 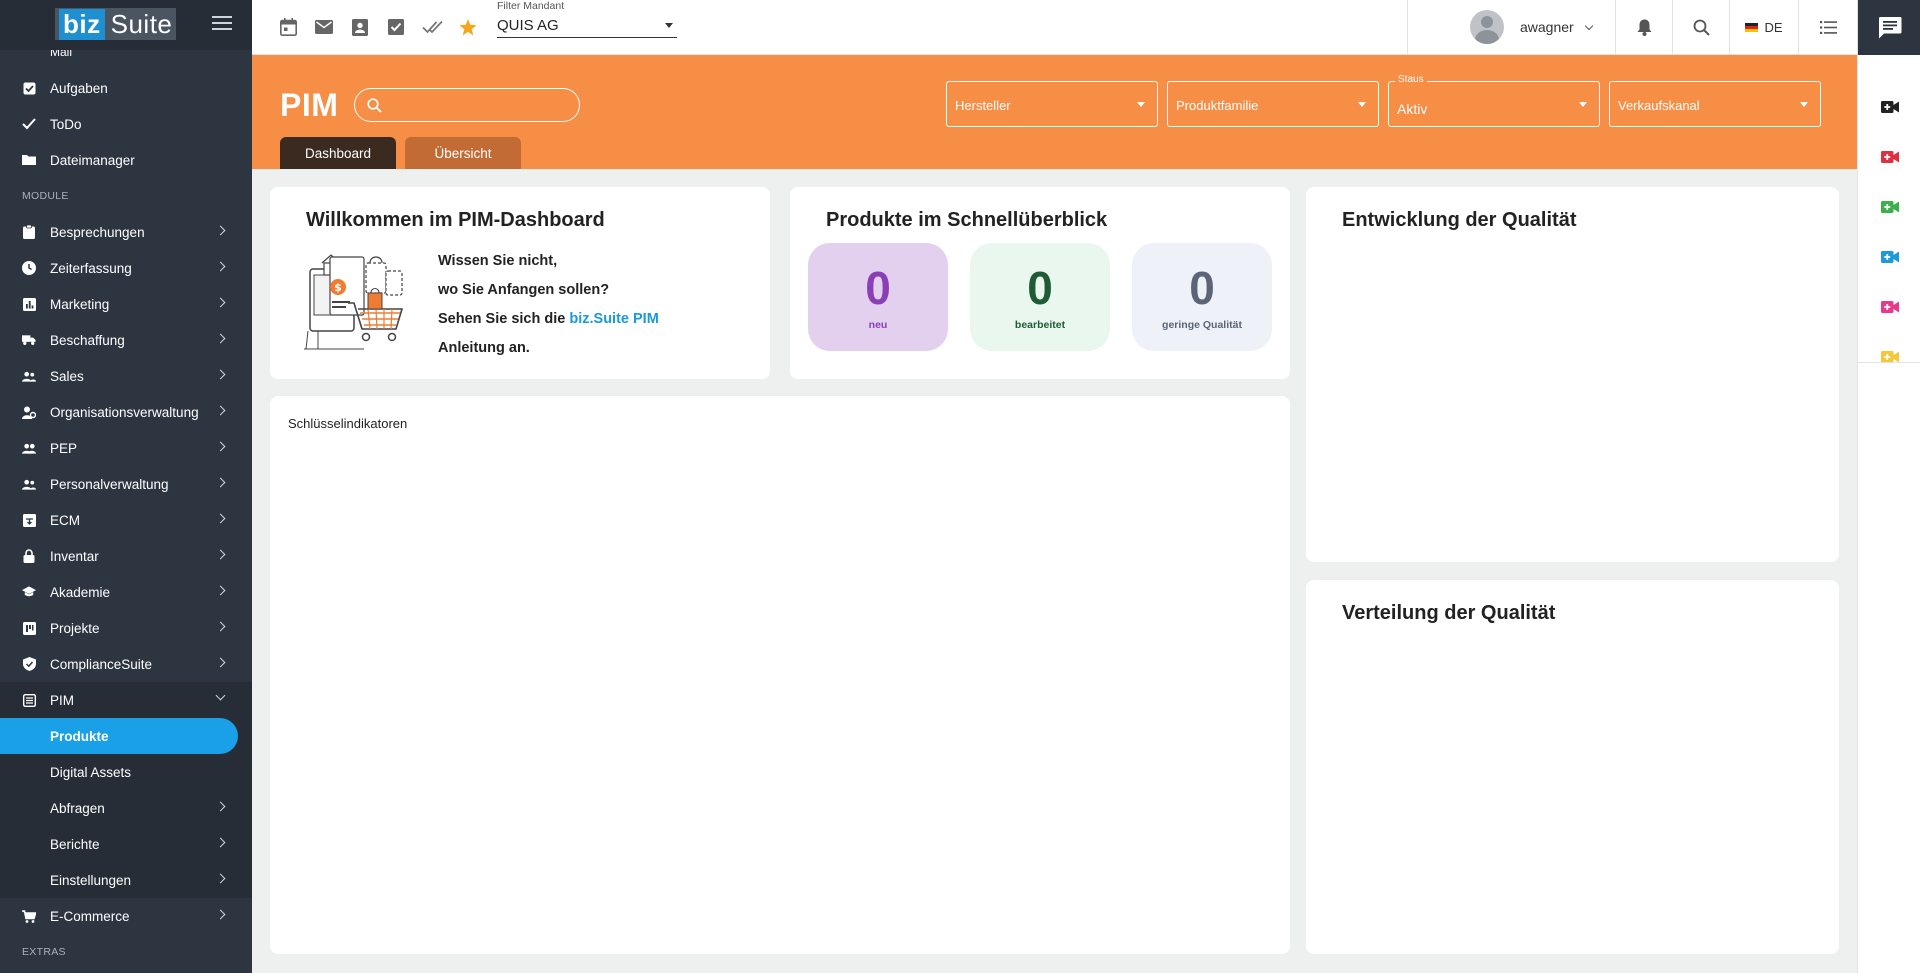 I want to click on pim-tabs: Dashboard Übersicht, so click(x=405, y=153).